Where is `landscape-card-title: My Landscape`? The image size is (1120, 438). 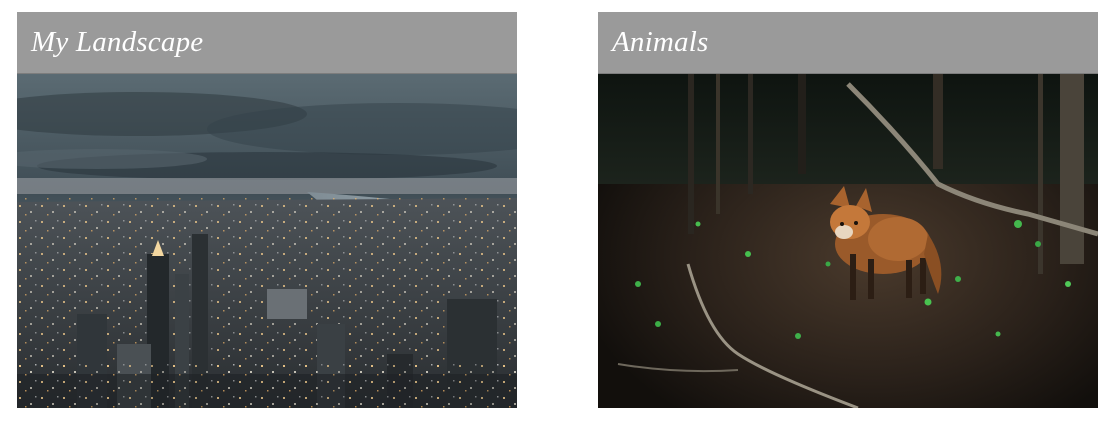
landscape-card-title: My Landscape is located at coordinates (117, 42).